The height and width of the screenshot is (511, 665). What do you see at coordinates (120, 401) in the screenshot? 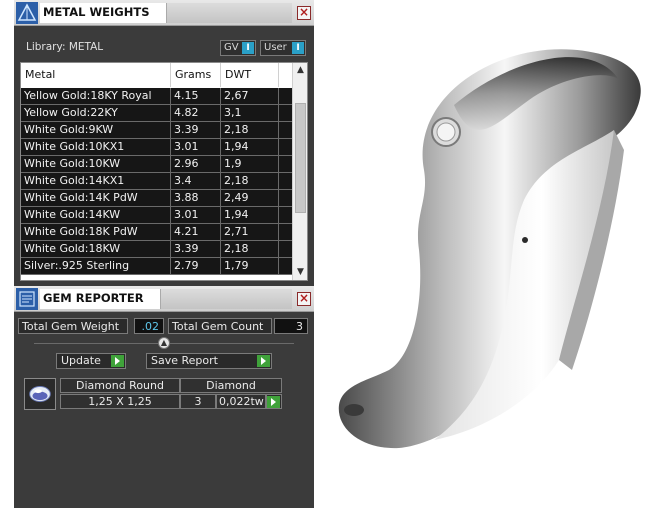
I see `gem-size: 1,25 X 1,25` at bounding box center [120, 401].